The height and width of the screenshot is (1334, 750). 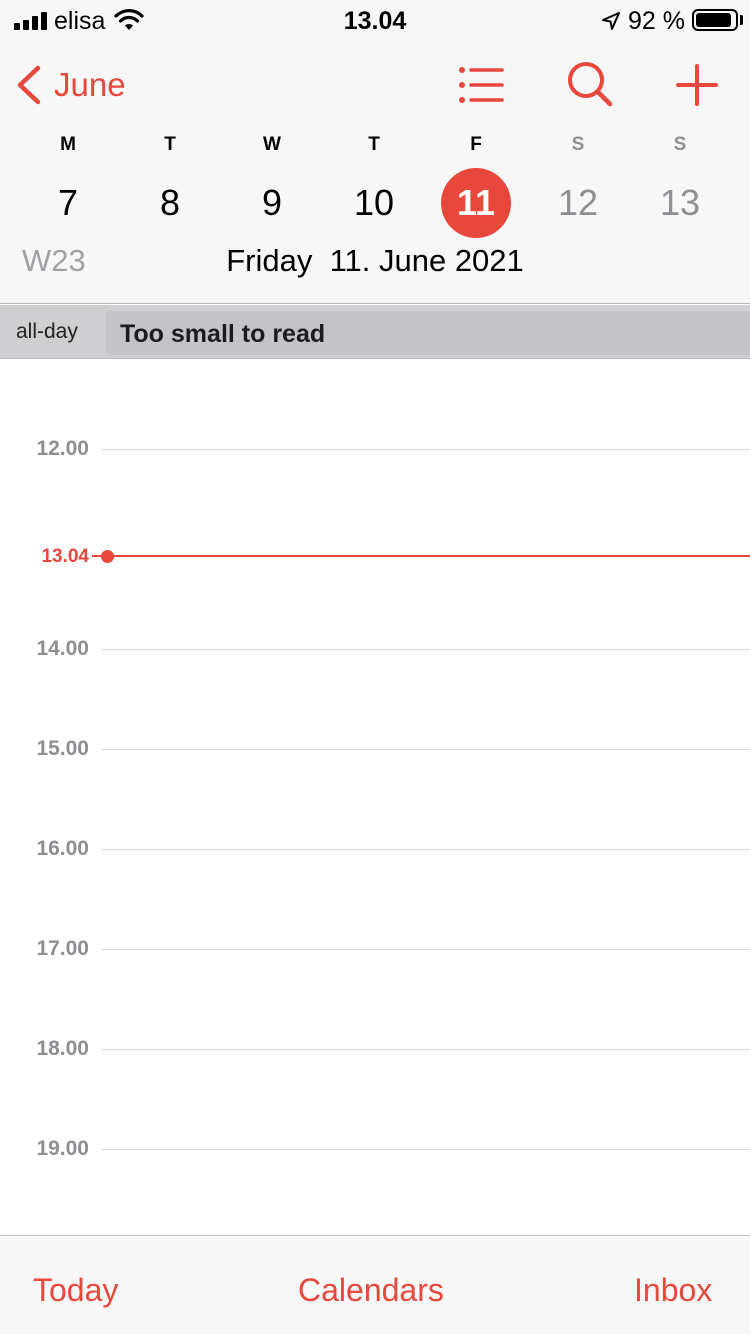 I want to click on all-day-event: Too small to read, so click(x=428, y=333).